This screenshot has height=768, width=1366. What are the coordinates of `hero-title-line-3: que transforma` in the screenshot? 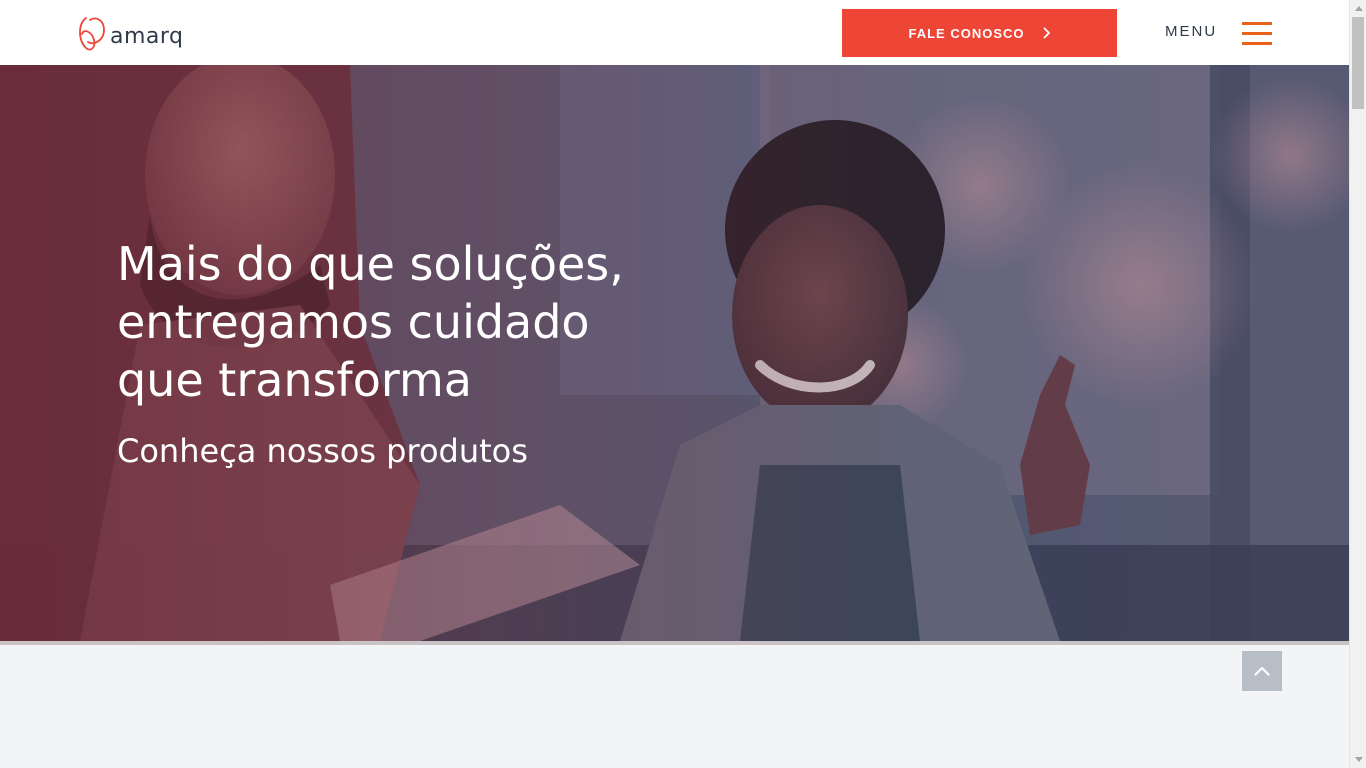 It's located at (294, 380).